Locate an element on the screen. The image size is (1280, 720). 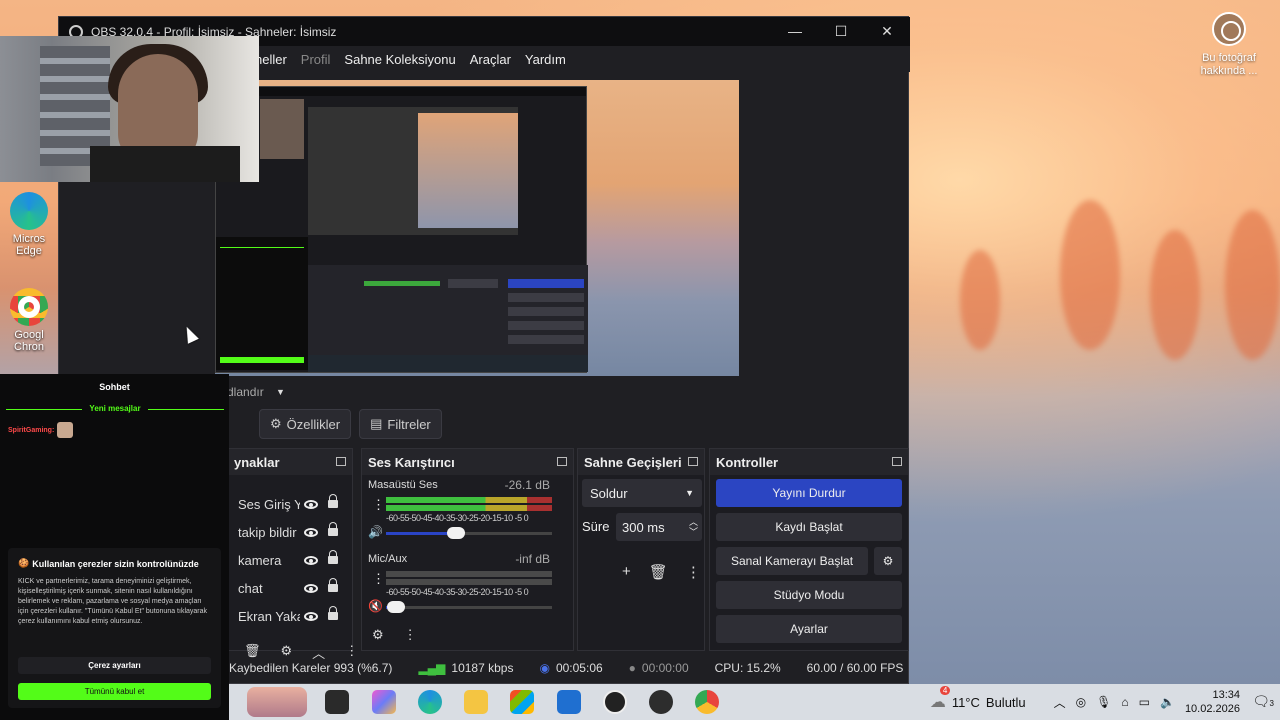
cookie-title: Kullanılan çerezler sizin kontrolünüzde is located at coordinates (115, 563).